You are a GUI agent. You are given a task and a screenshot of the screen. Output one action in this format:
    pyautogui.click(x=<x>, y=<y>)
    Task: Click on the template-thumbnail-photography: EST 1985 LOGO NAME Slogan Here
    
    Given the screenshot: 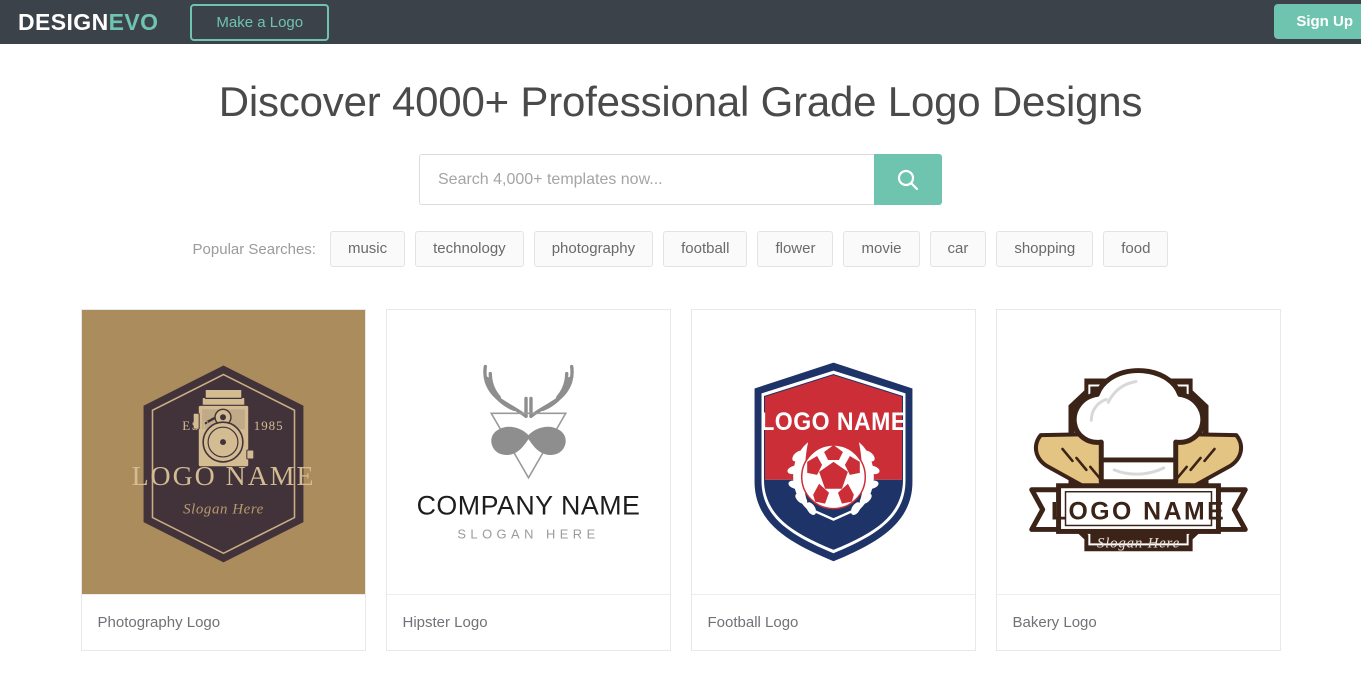 What is the action you would take?
    pyautogui.click(x=223, y=452)
    